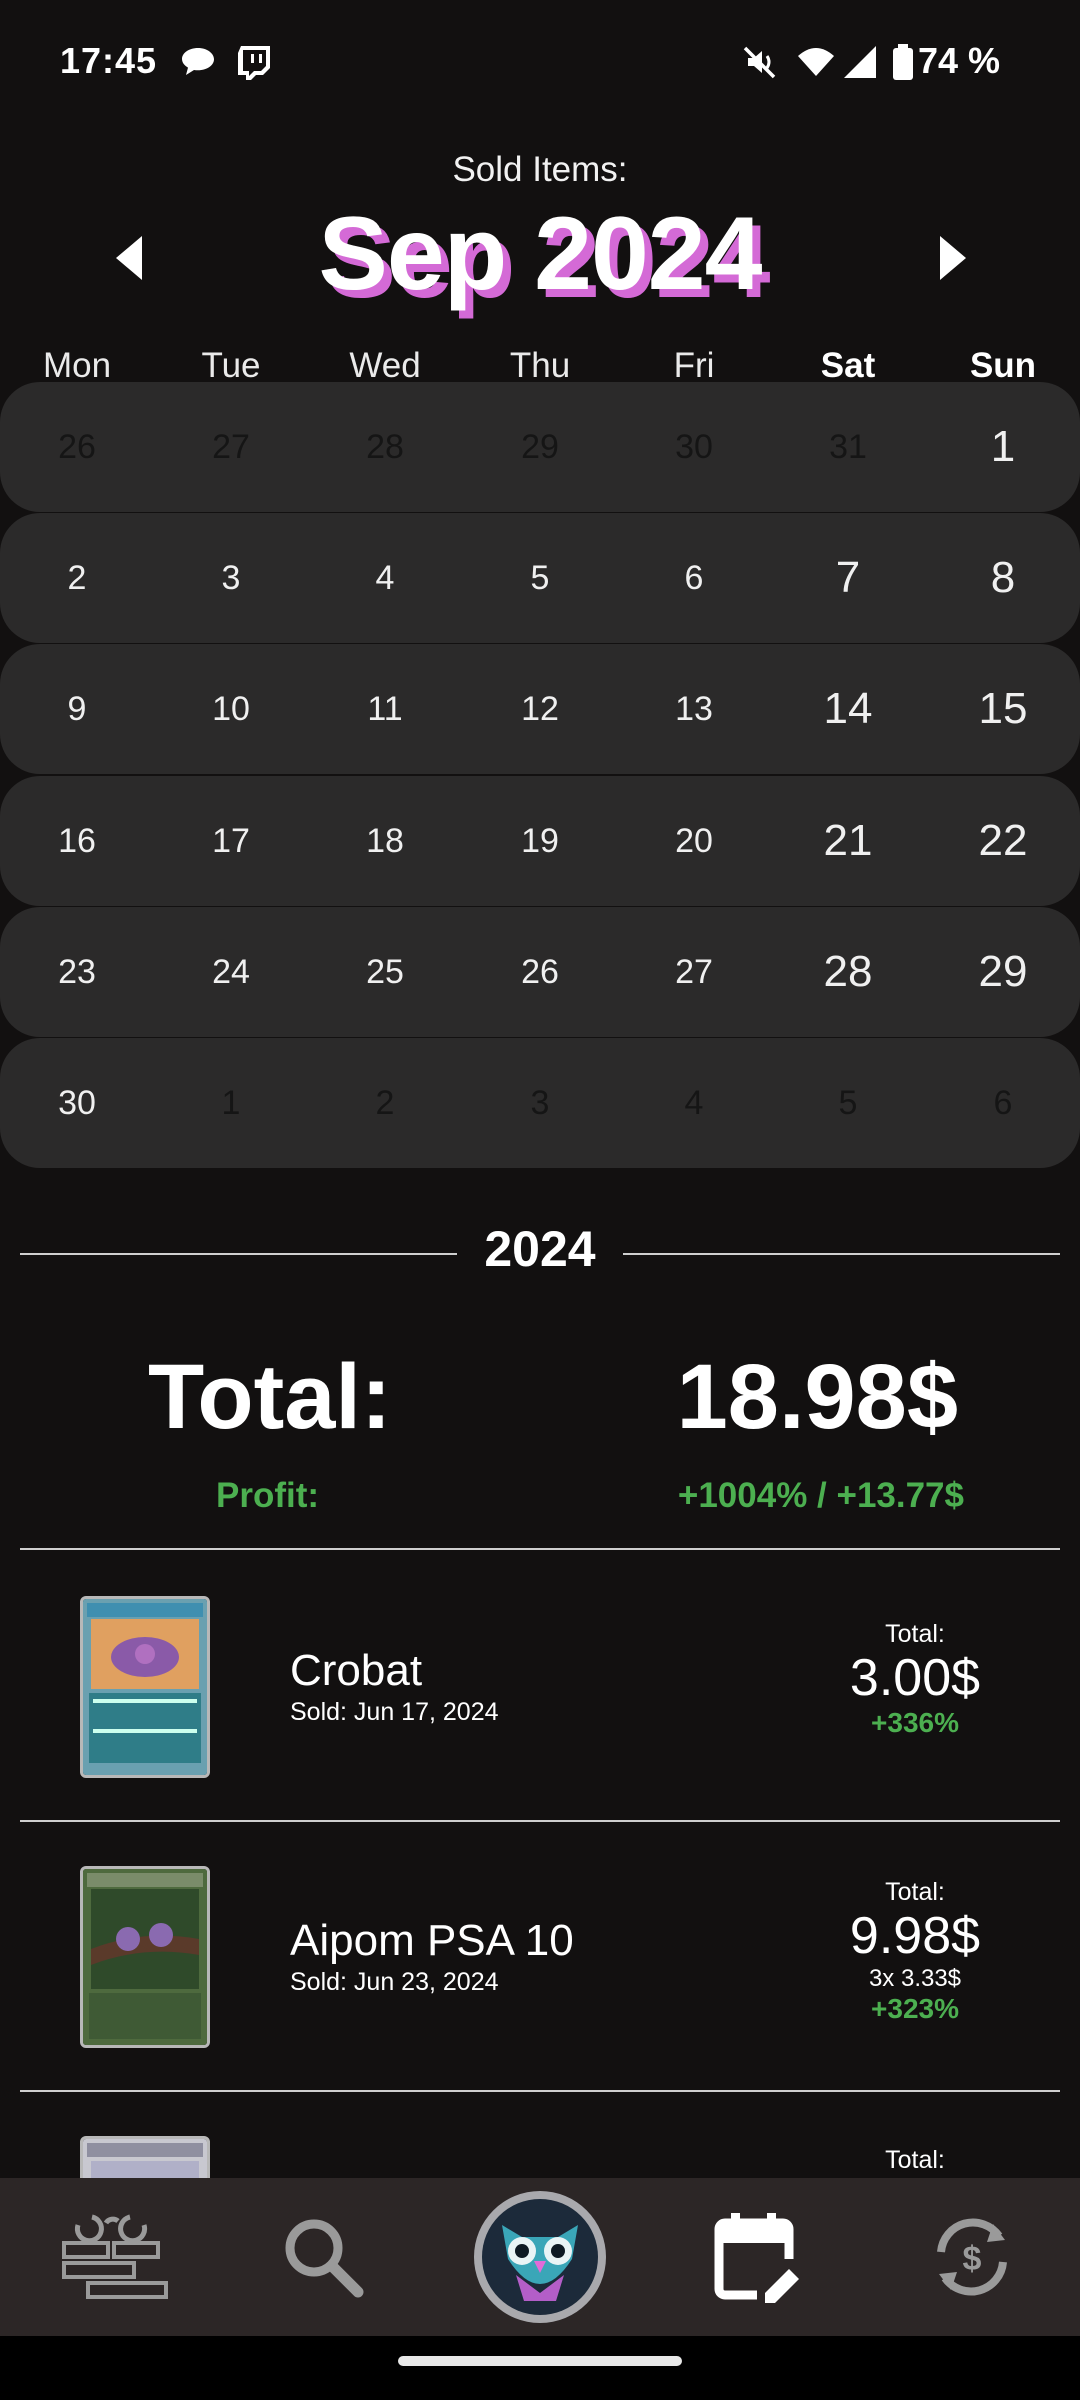  What do you see at coordinates (1003, 365) in the screenshot?
I see `weekday-label: Sun` at bounding box center [1003, 365].